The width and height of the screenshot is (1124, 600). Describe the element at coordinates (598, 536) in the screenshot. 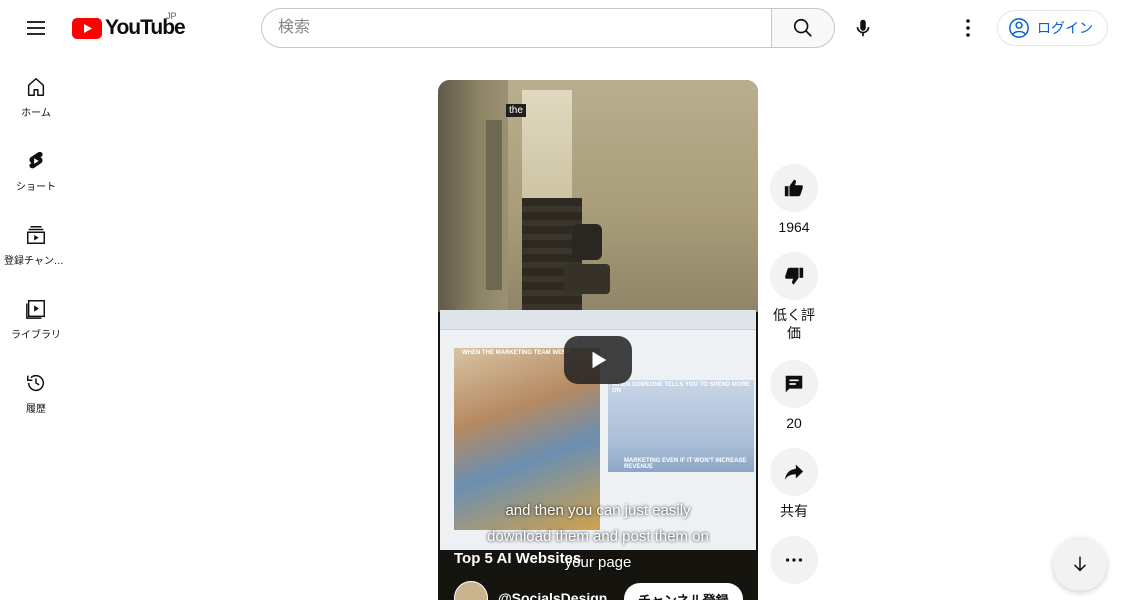

I see `subtitle-line: download them and post them on` at that location.